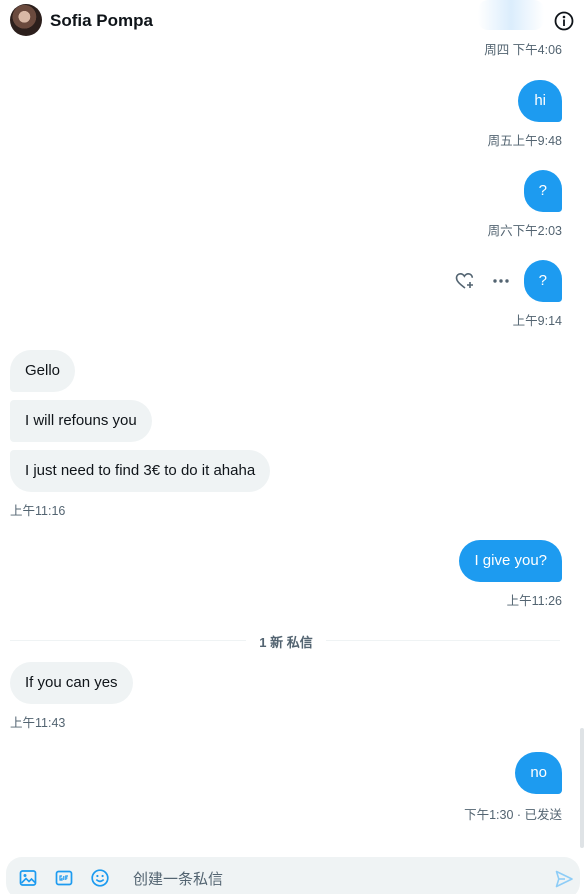  I want to click on image-icon, so click(28, 878).